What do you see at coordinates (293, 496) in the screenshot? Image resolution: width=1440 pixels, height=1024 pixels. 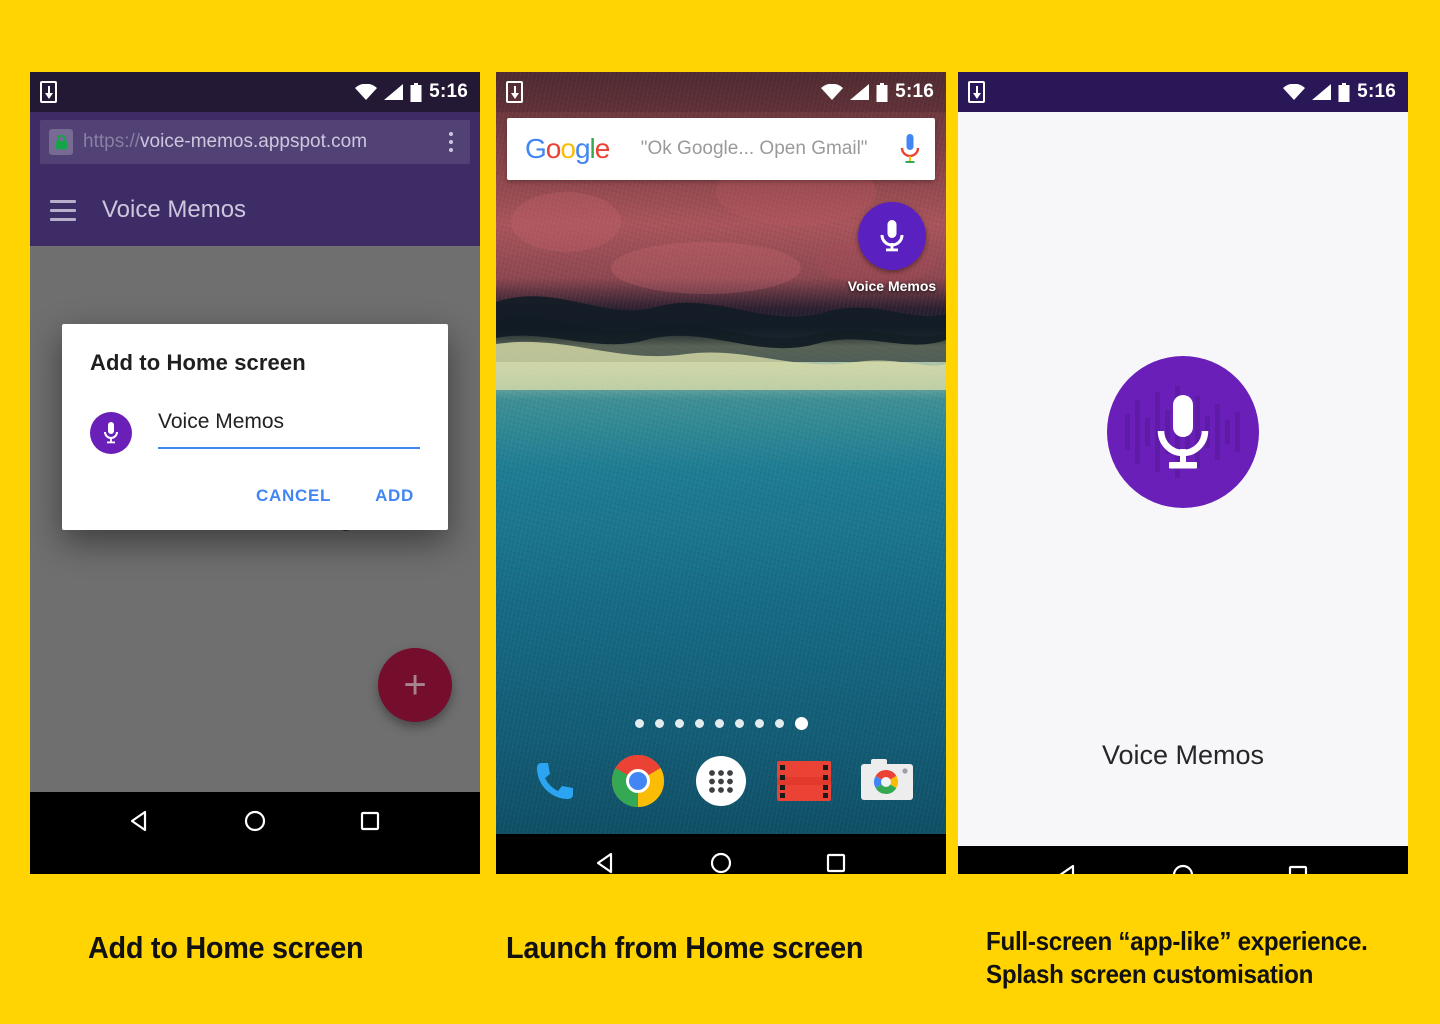 I see `cancel-button: CANCEL` at bounding box center [293, 496].